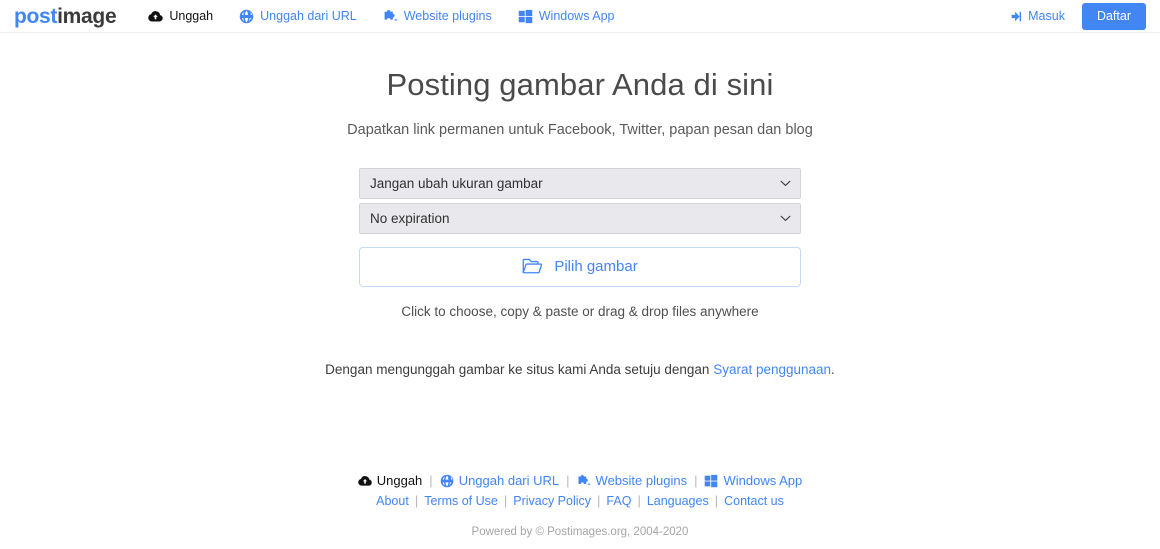 This screenshot has height=549, width=1160. I want to click on nav-item-upload-from-url: Unggah dari URL, so click(298, 16).